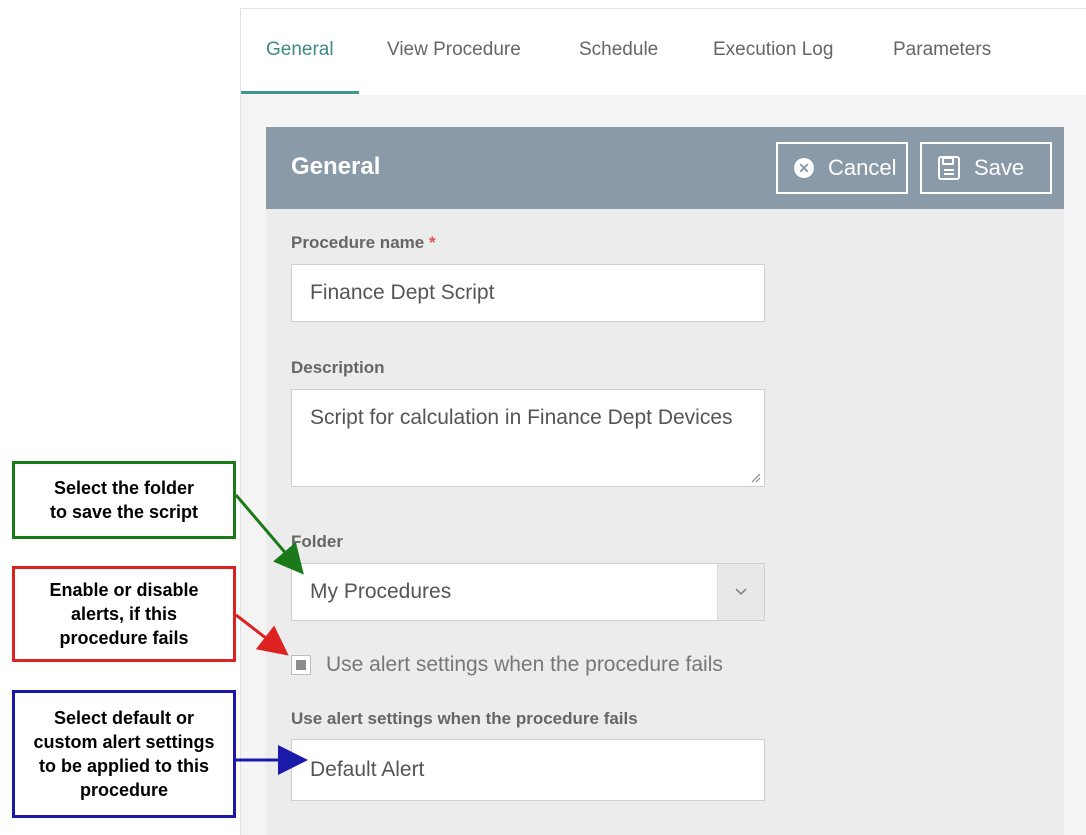 This screenshot has height=835, width=1086. I want to click on annotation-arrows, so click(271, 634).